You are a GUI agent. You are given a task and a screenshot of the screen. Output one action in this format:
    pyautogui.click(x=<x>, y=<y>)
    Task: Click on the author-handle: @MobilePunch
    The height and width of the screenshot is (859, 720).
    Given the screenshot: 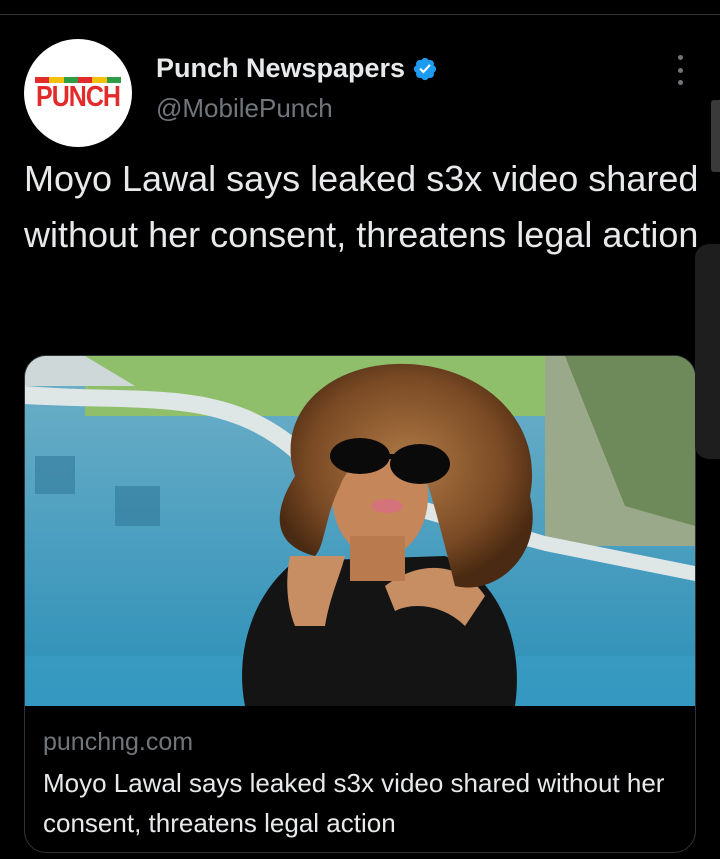 What is the action you would take?
    pyautogui.click(x=244, y=108)
    